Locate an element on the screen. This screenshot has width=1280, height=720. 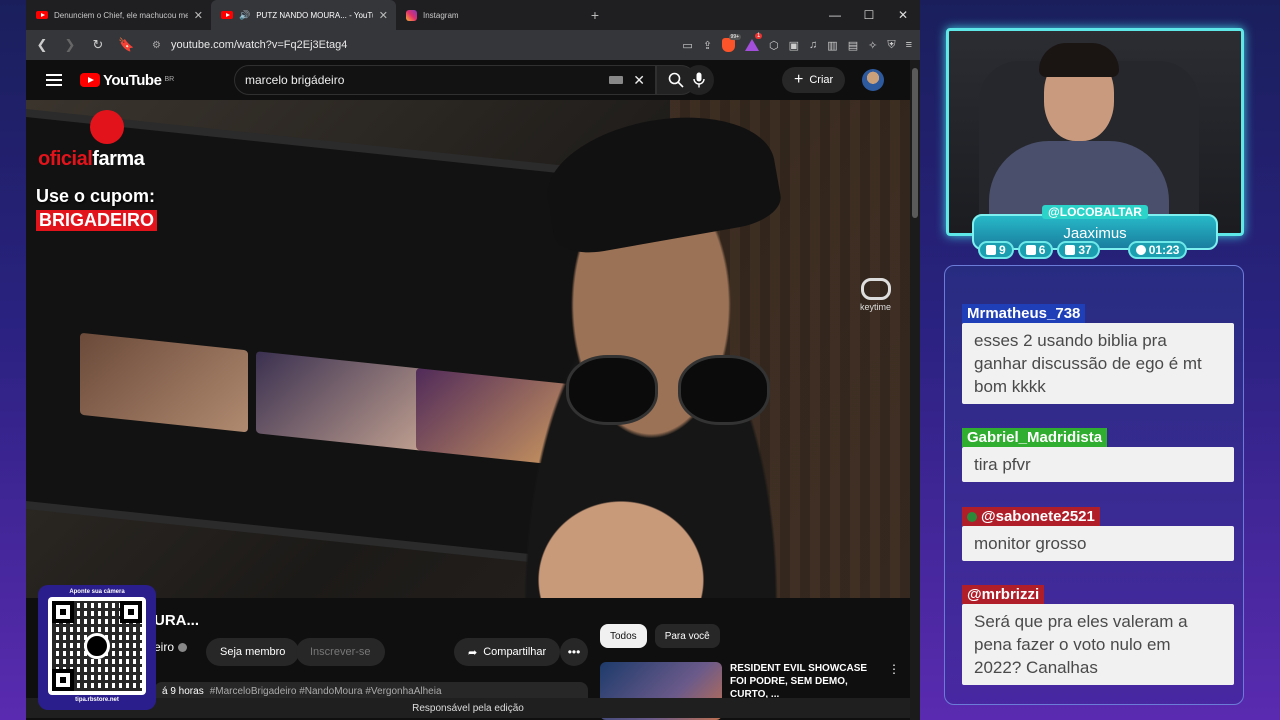
scrollbar-thumb is located at coordinates (915, 143).